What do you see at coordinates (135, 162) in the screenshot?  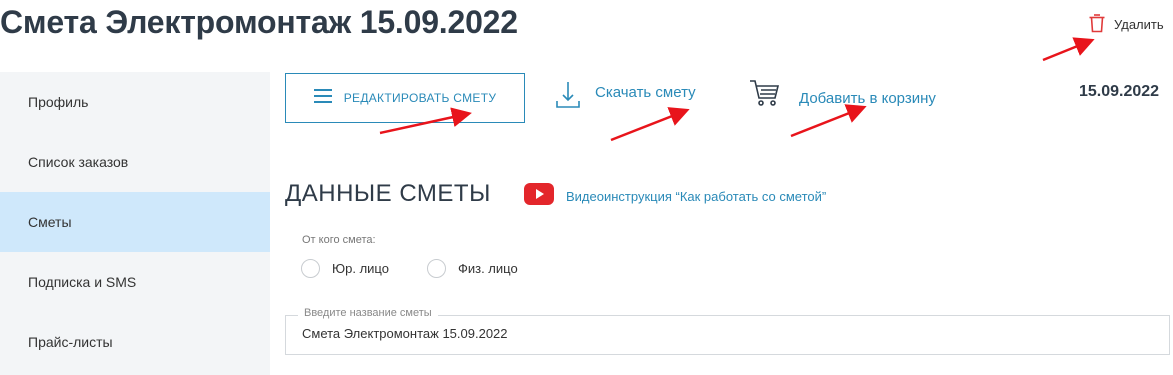 I see `sidebar-item-orders: Список заказов` at bounding box center [135, 162].